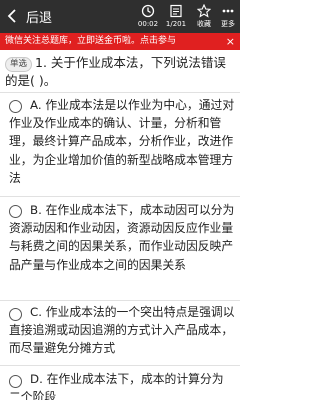 The height and width of the screenshot is (400, 320). What do you see at coordinates (11, 16) in the screenshot?
I see `chevron-left-icon` at bounding box center [11, 16].